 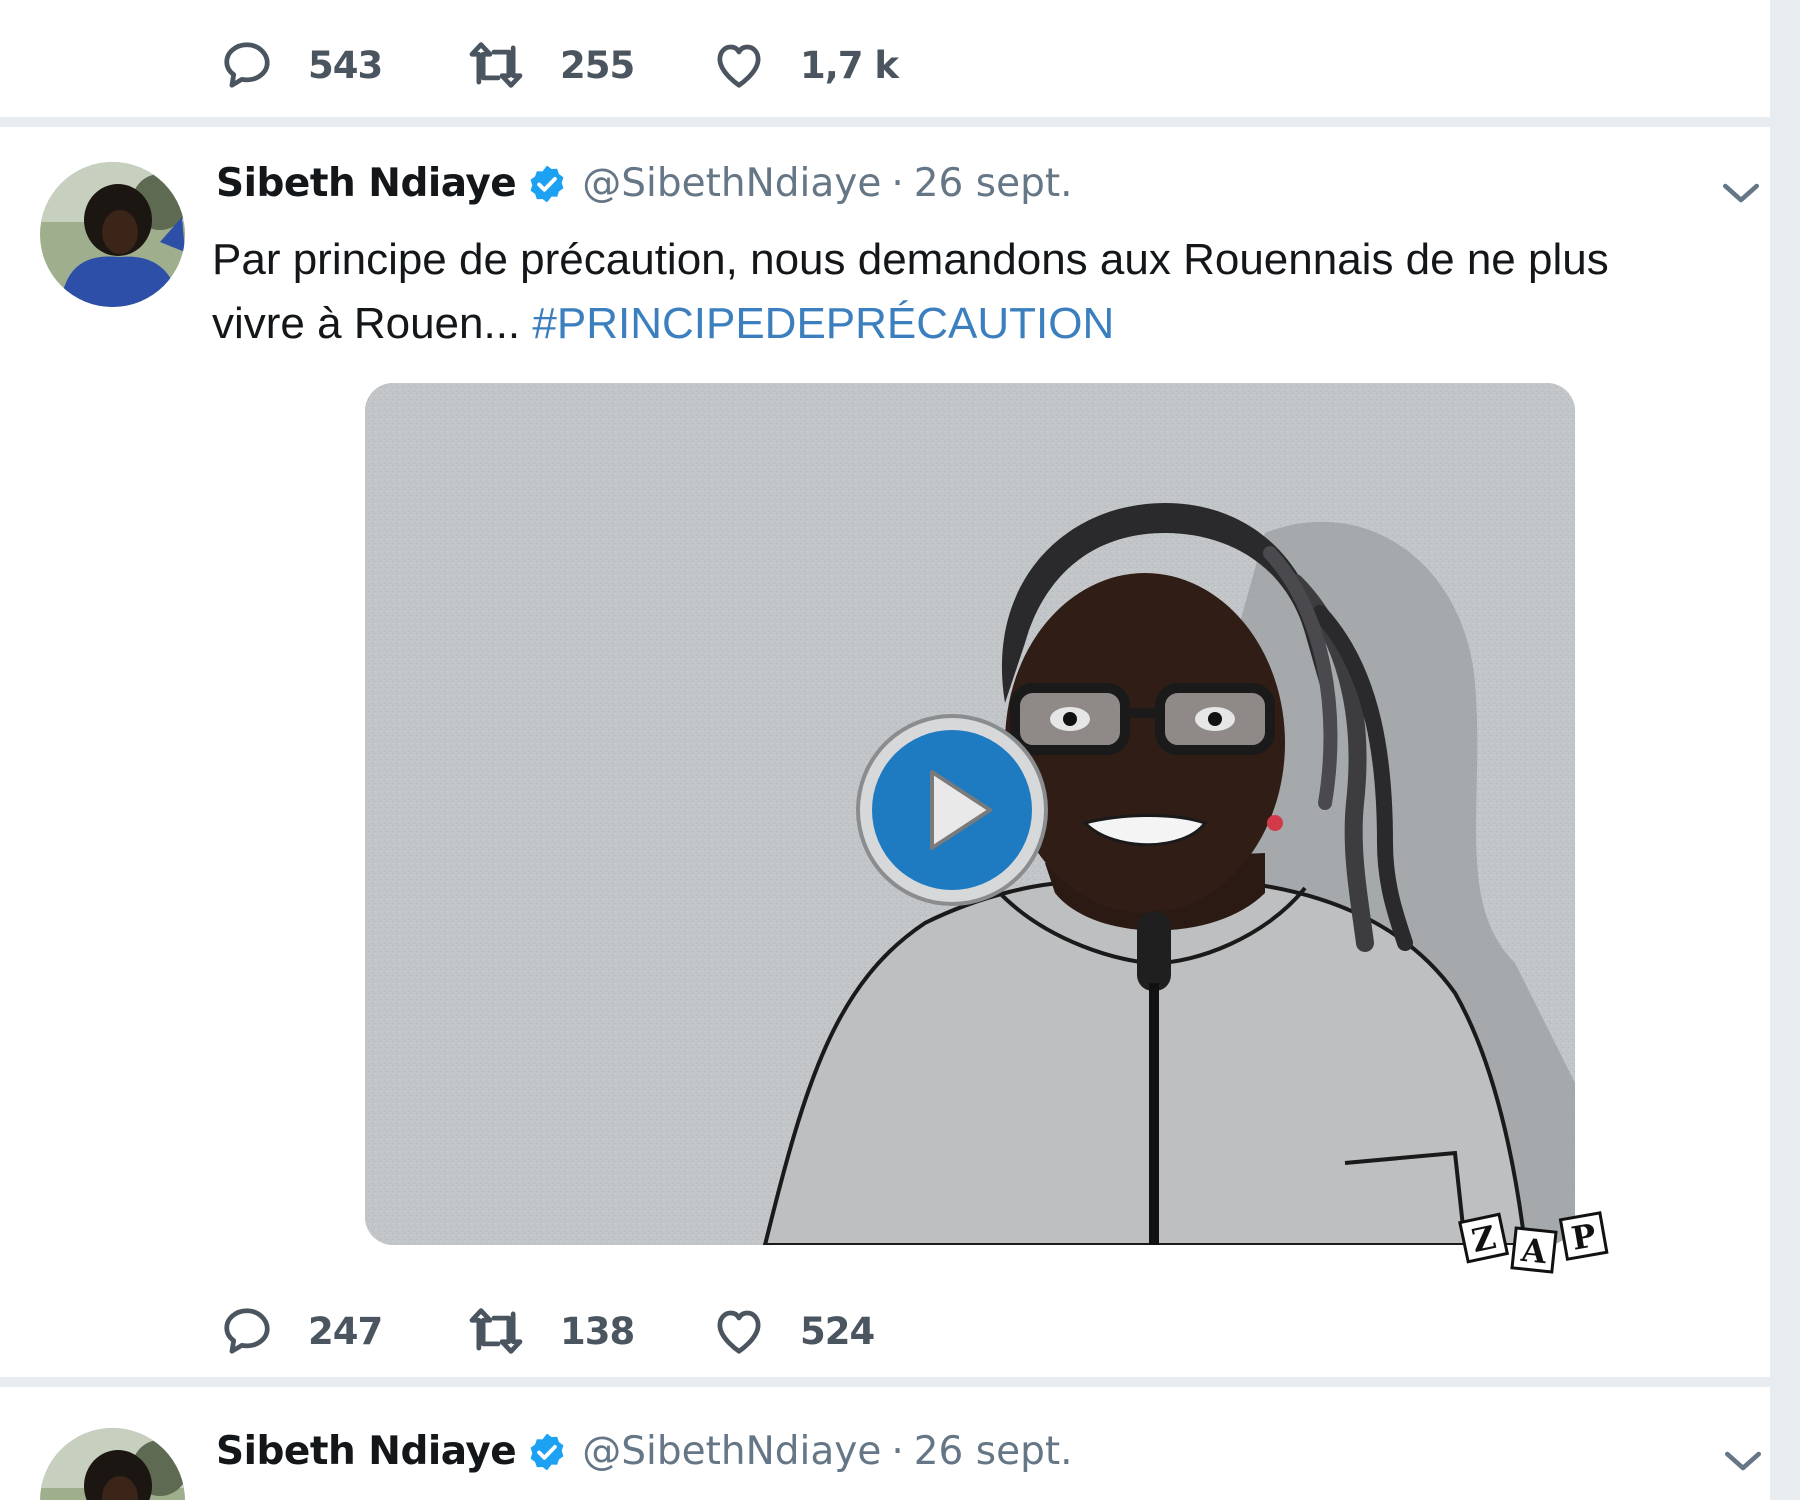 What do you see at coordinates (849, 65) in the screenshot?
I see `like-count: 1,7 k` at bounding box center [849, 65].